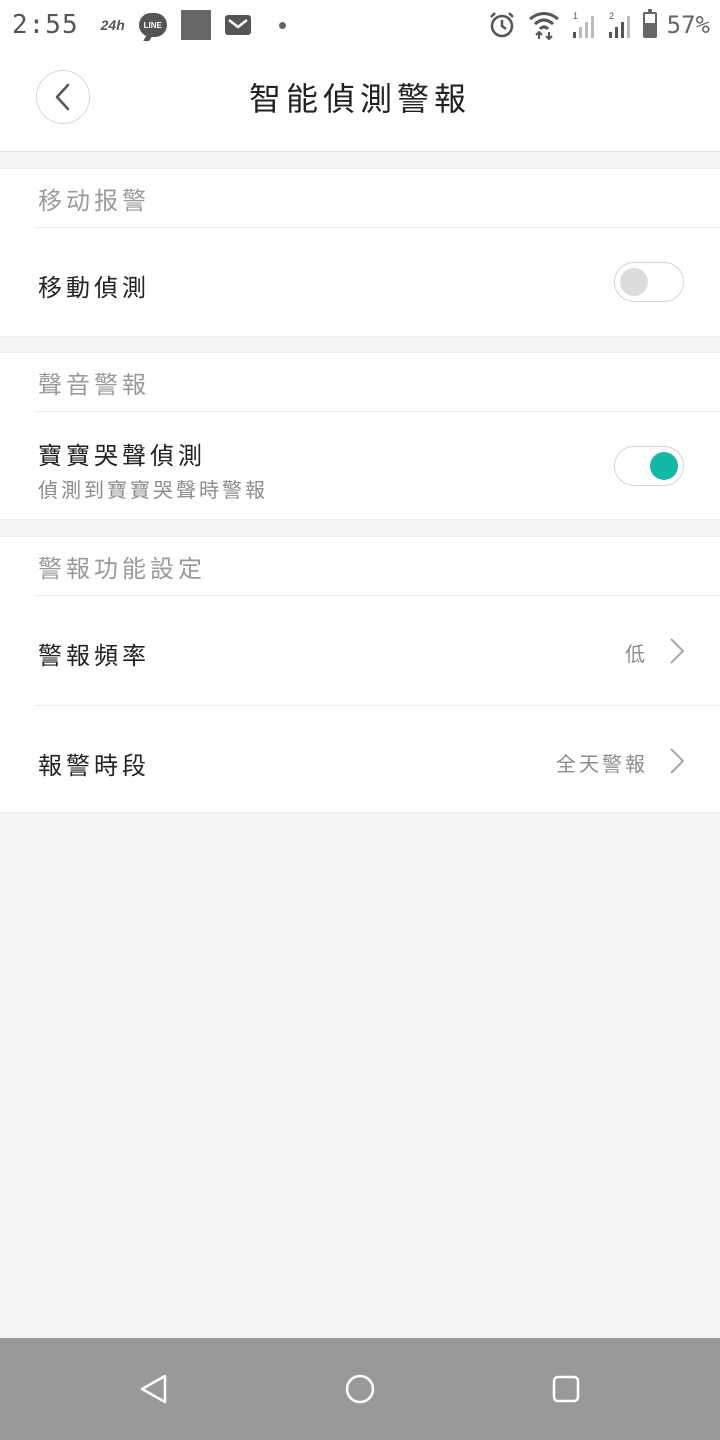 Image resolution: width=720 pixels, height=1440 pixels. Describe the element at coordinates (94, 384) in the screenshot. I see `section-title-sound: 聲音警報` at that location.